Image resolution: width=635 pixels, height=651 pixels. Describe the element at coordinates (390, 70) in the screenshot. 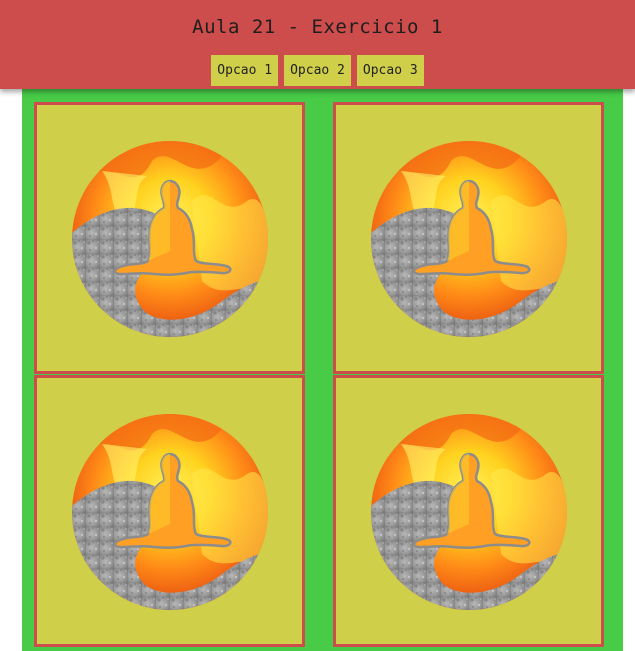

I see `nav-button-opcao-3: Opcao 3` at that location.